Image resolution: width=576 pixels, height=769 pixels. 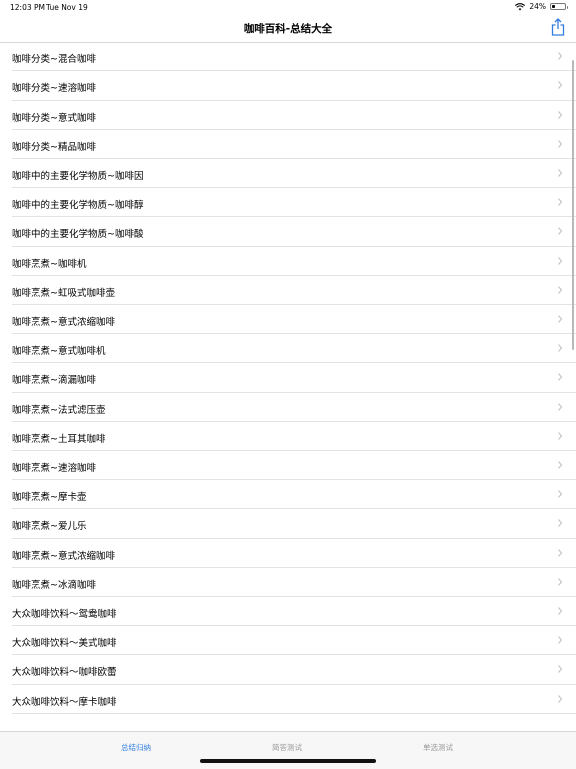 I want to click on list-item-label: 咖啡分类~意式咖啡, so click(x=54, y=118).